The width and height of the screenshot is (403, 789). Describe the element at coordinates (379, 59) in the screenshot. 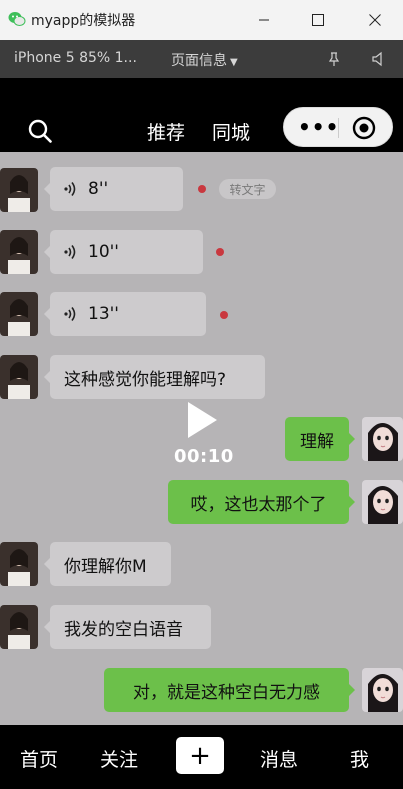

I see `speaker-icon` at that location.